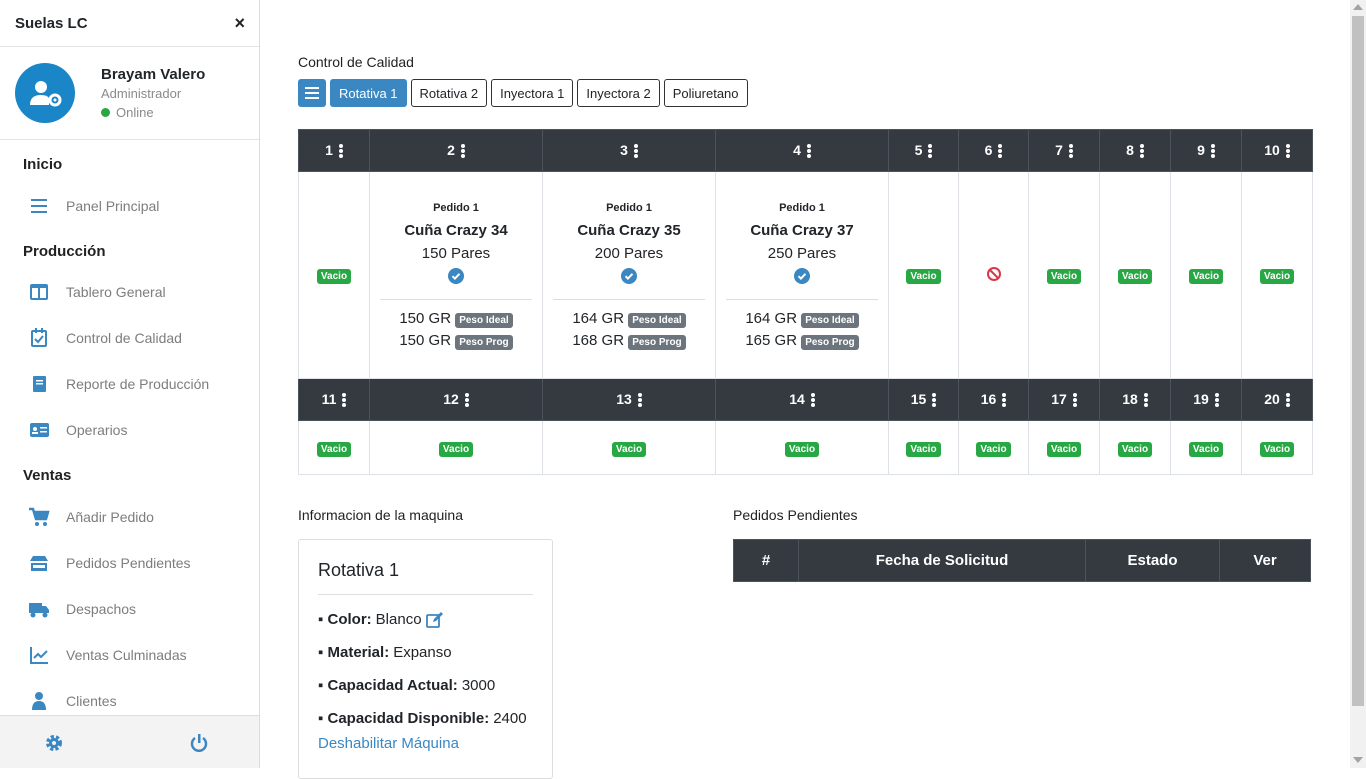  What do you see at coordinates (51, 23) in the screenshot?
I see `brand-name: Suelas LC` at bounding box center [51, 23].